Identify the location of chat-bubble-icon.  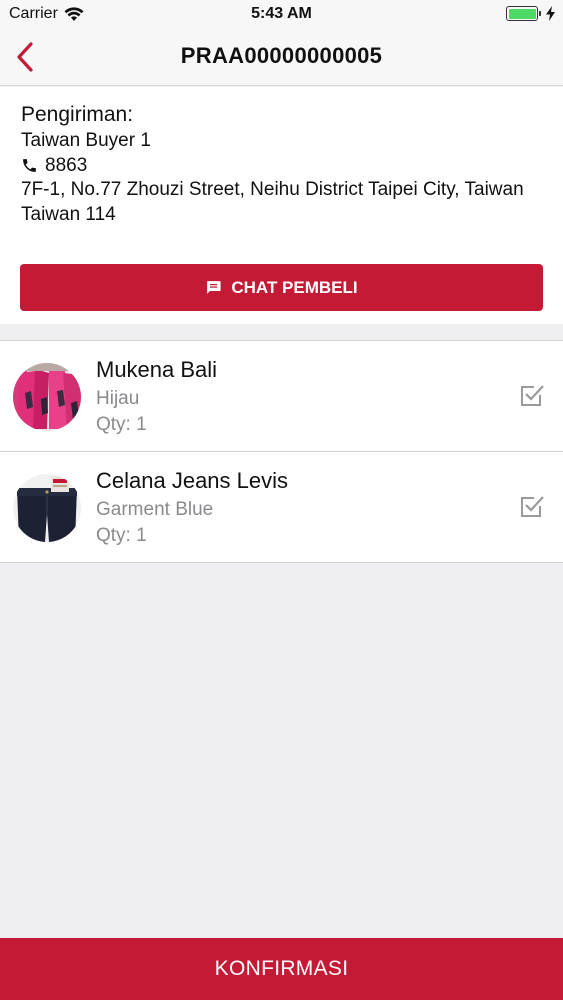
(214, 287).